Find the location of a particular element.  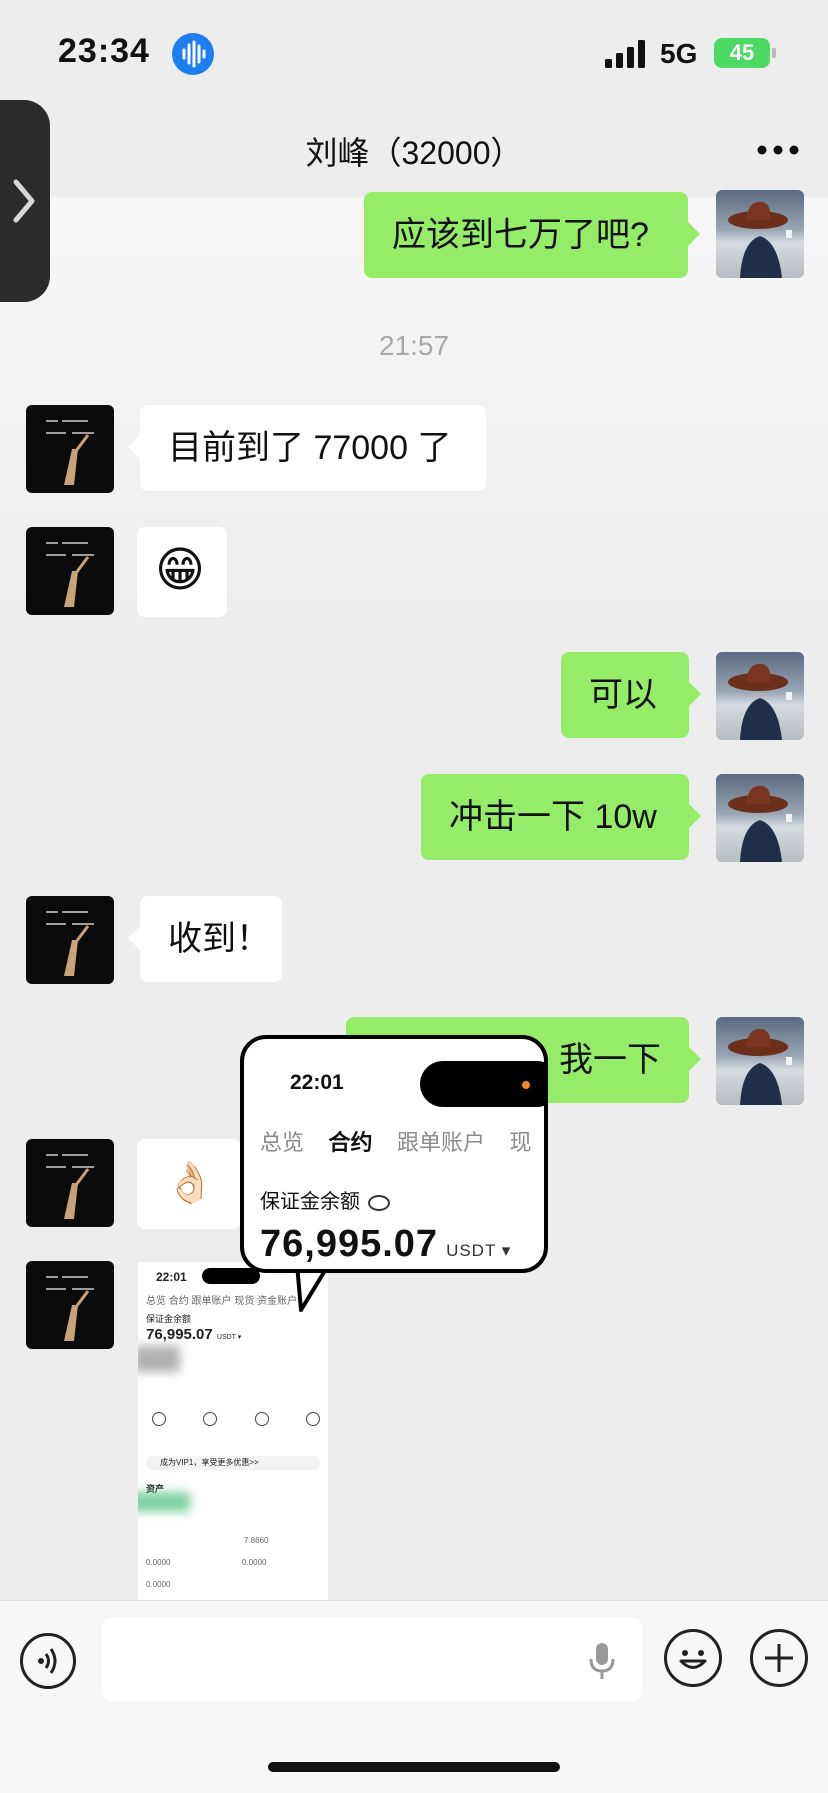

shot-amount-value: 76,995.07 is located at coordinates (179, 1334).